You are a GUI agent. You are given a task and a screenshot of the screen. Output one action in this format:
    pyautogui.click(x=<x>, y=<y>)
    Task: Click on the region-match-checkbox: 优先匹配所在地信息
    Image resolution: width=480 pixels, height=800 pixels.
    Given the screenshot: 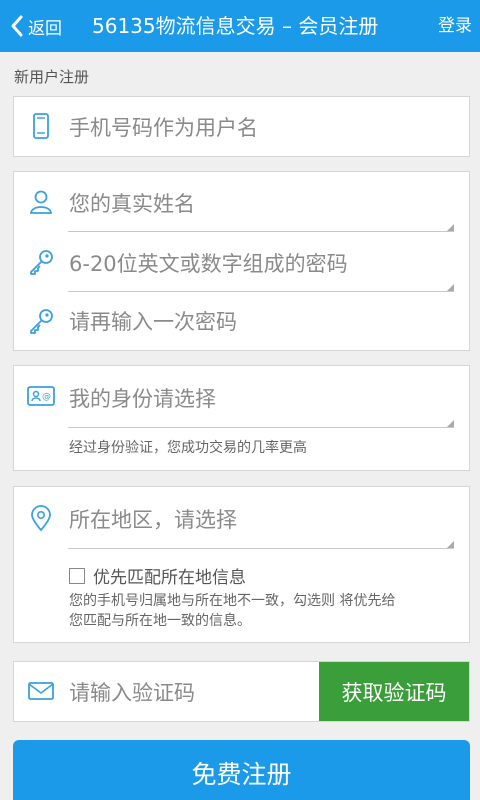 What is the action you would take?
    pyautogui.click(x=157, y=575)
    